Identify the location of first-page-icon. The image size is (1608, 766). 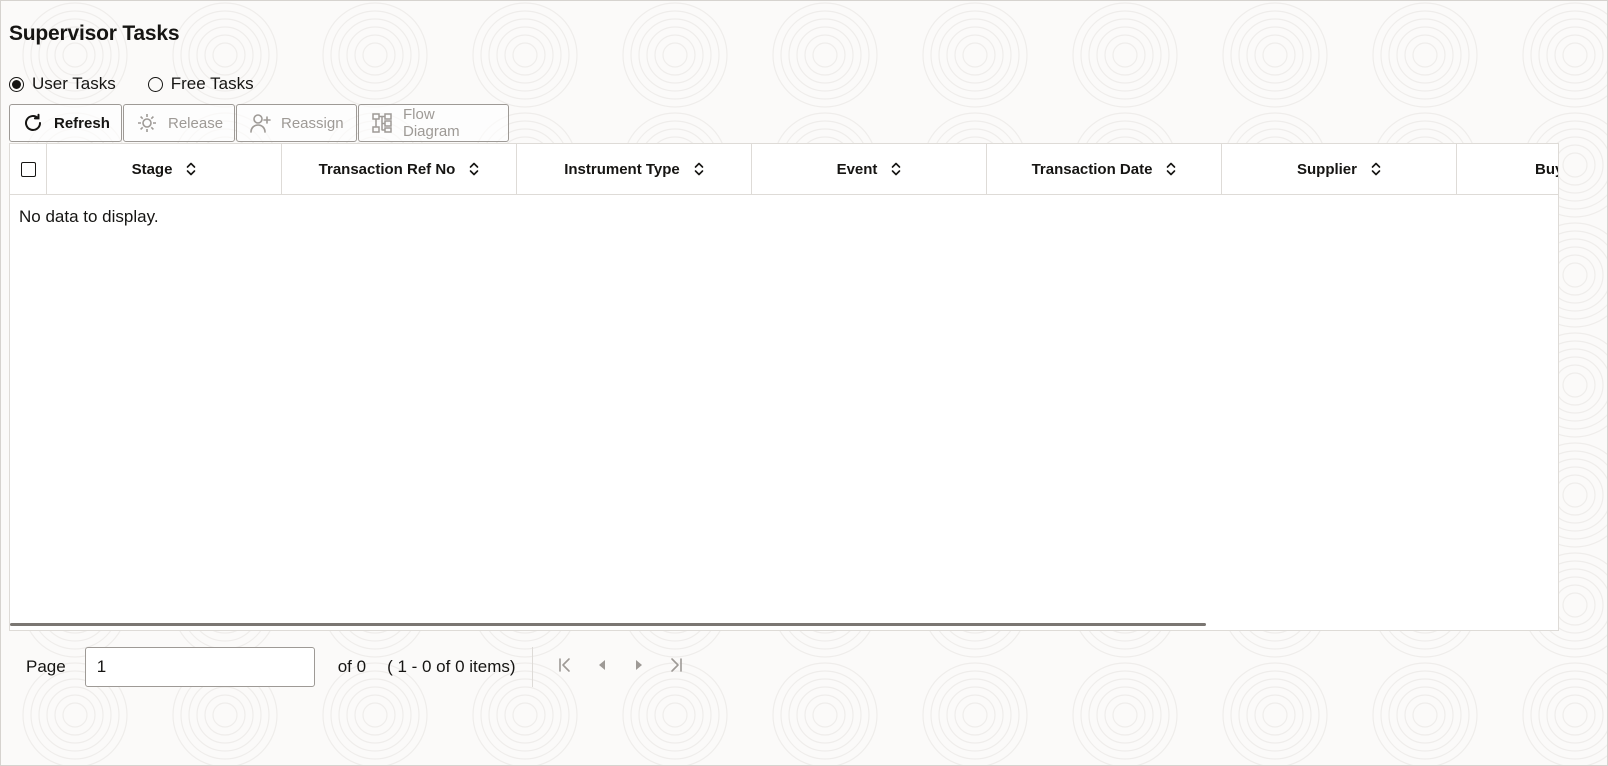
(565, 667).